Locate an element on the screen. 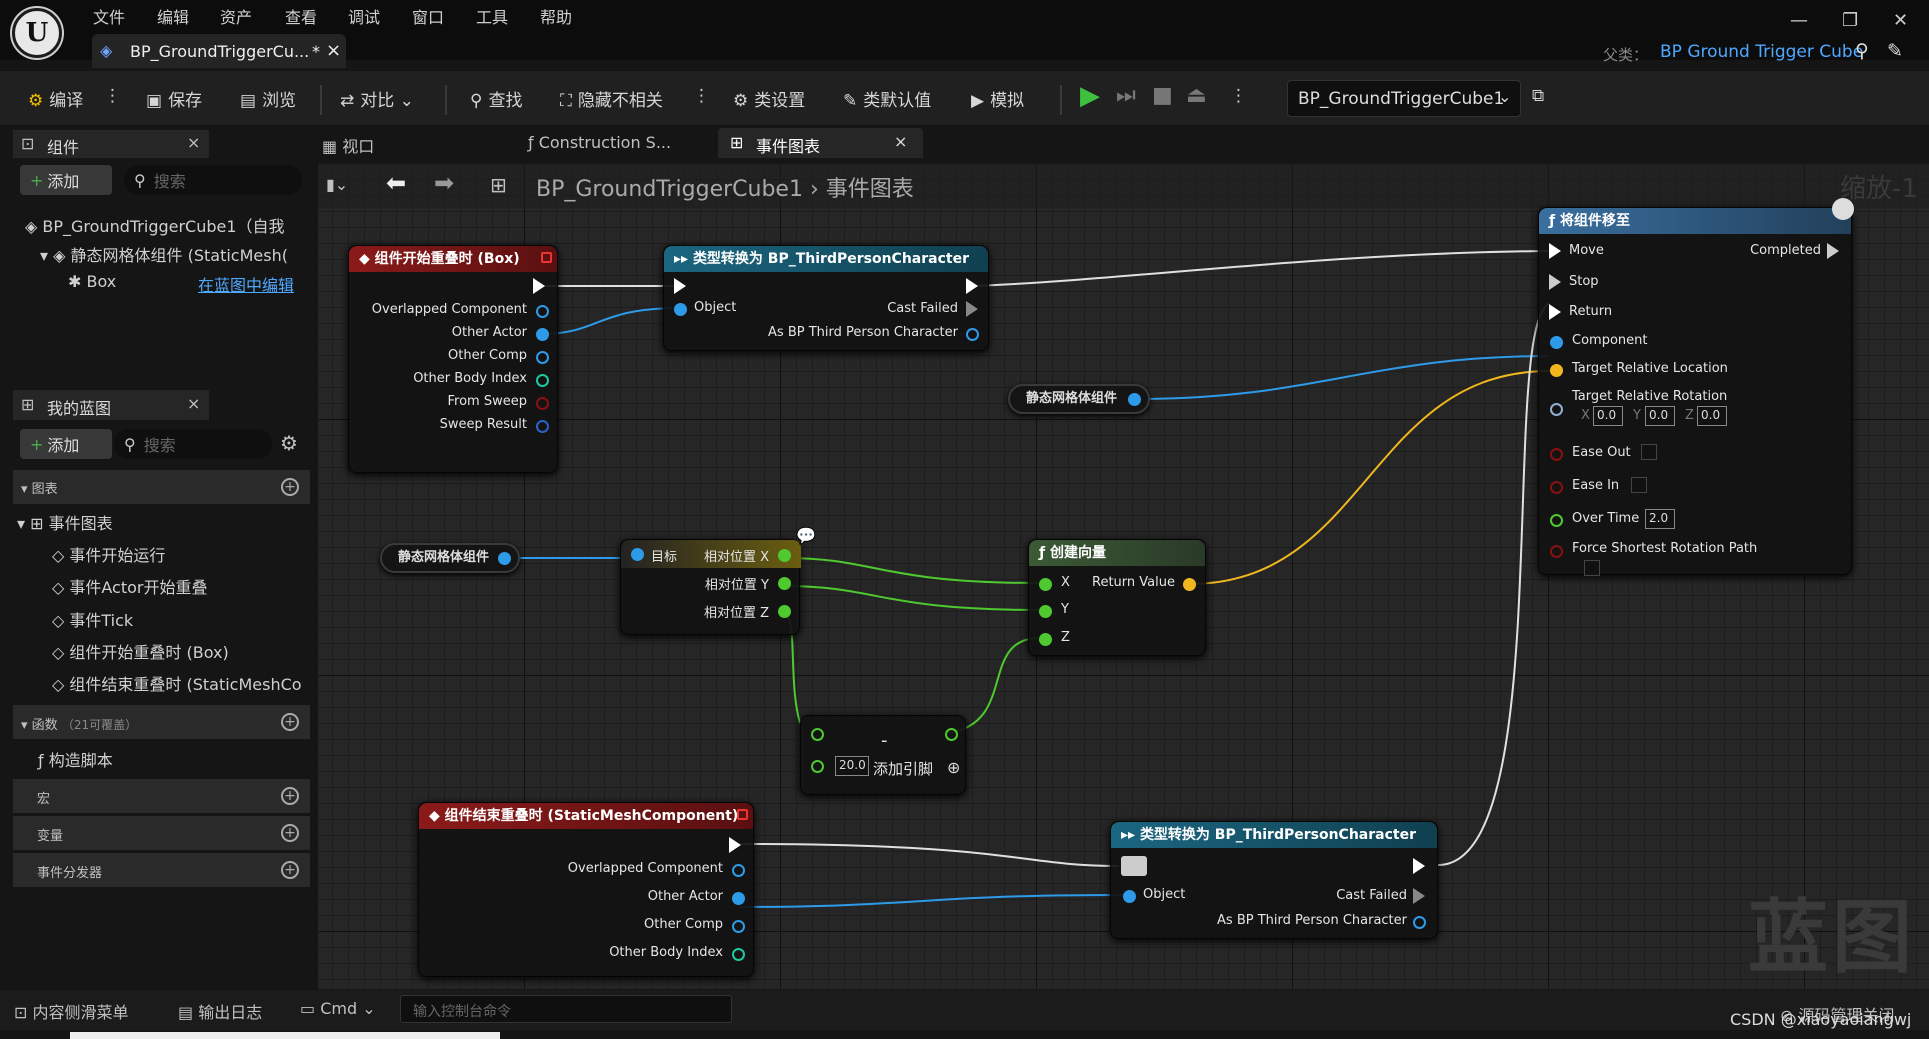 This screenshot has width=1929, height=1039. tab-event-graph: ⊞ 事件图表 × is located at coordinates (820, 143).